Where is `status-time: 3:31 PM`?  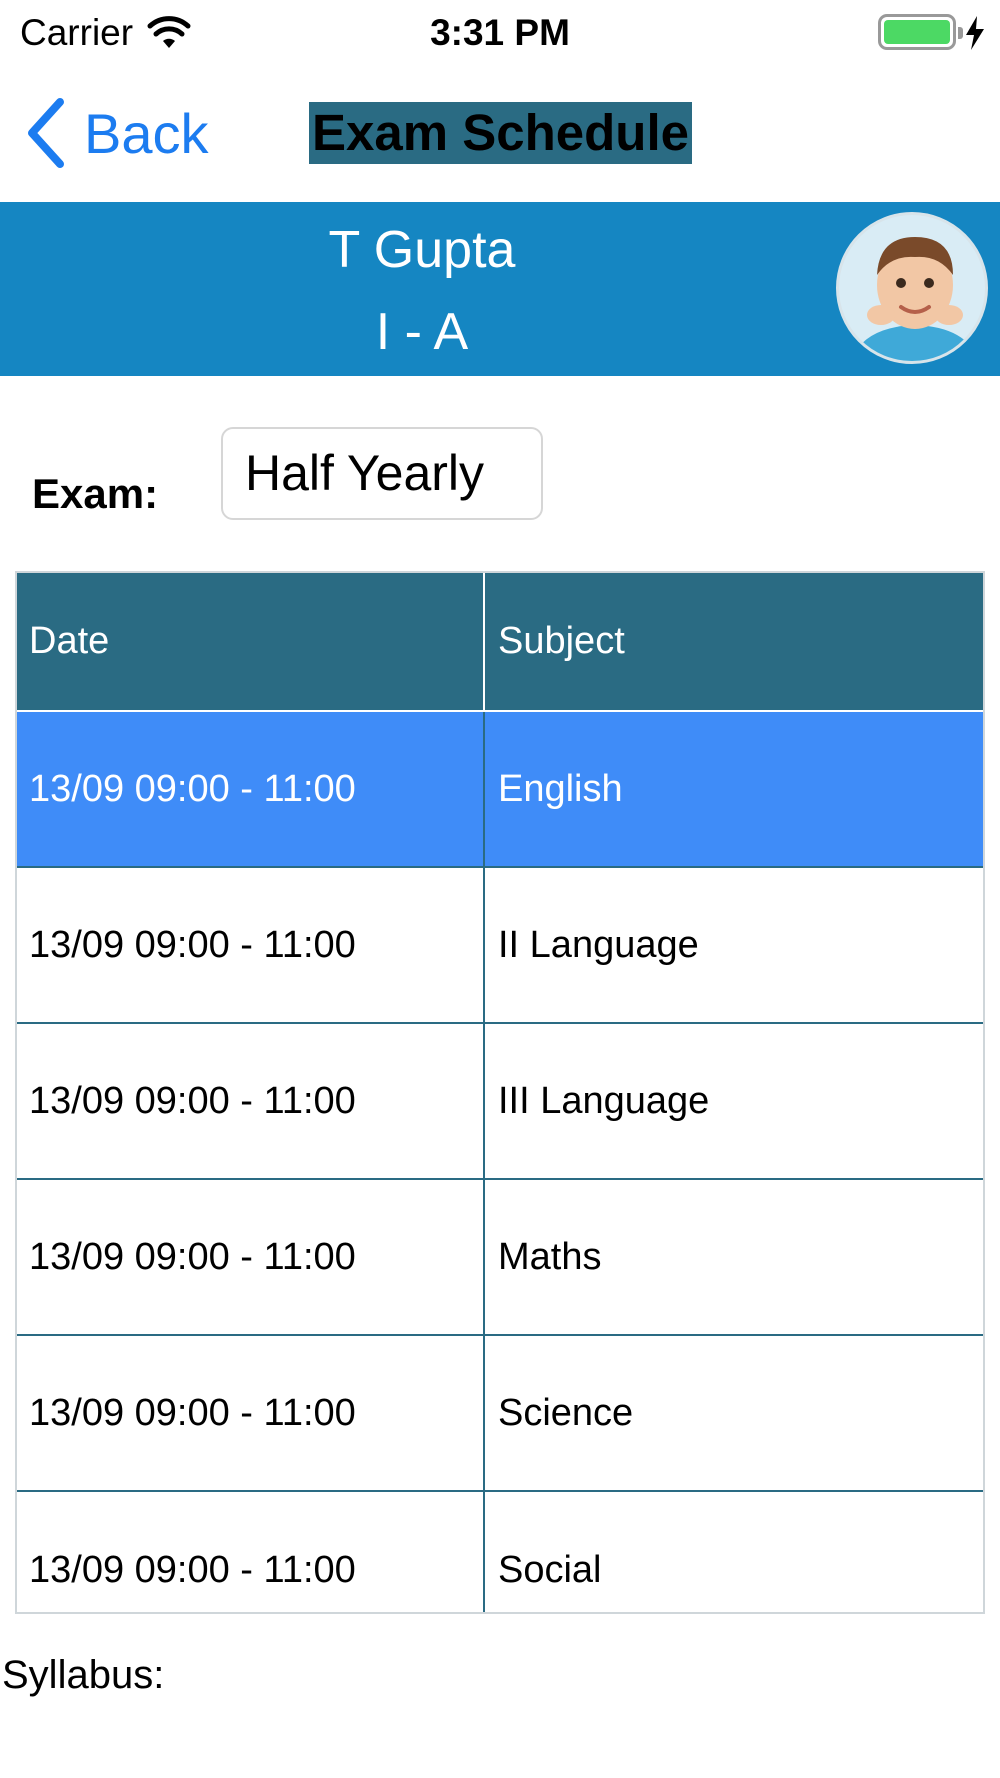
status-time: 3:31 PM is located at coordinates (500, 32).